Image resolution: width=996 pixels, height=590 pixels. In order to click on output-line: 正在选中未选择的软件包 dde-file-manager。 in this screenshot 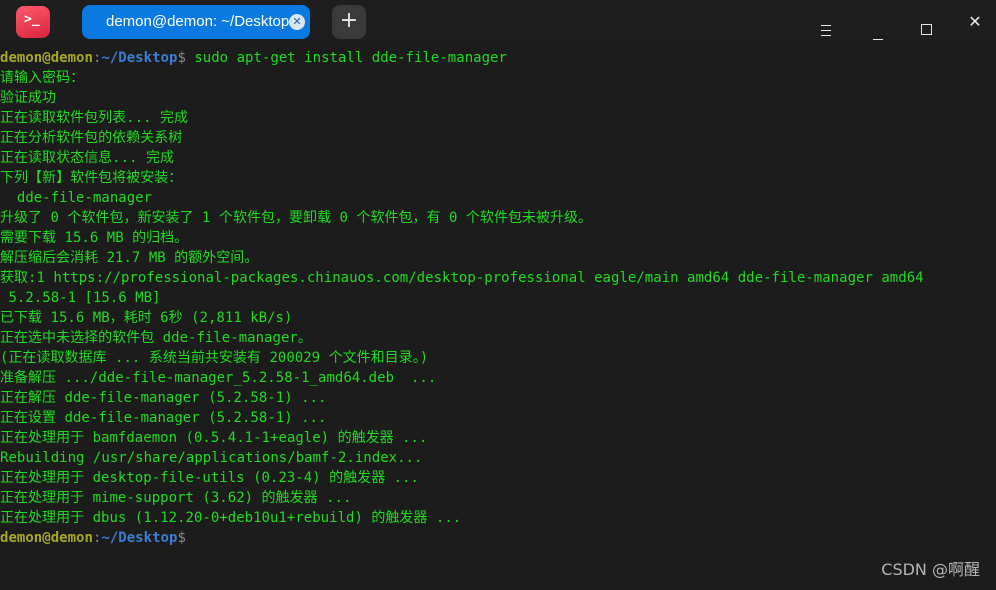, I will do `click(156, 338)`.